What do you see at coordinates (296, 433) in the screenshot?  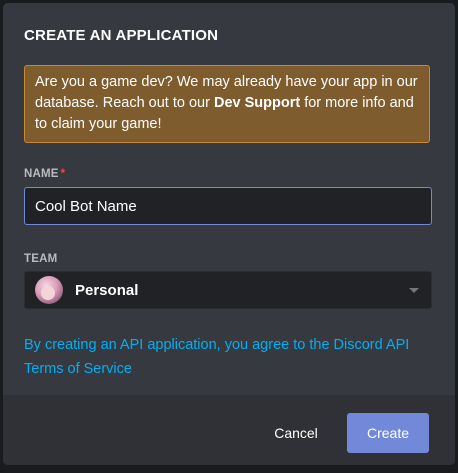 I see `cancel-button: Cancel` at bounding box center [296, 433].